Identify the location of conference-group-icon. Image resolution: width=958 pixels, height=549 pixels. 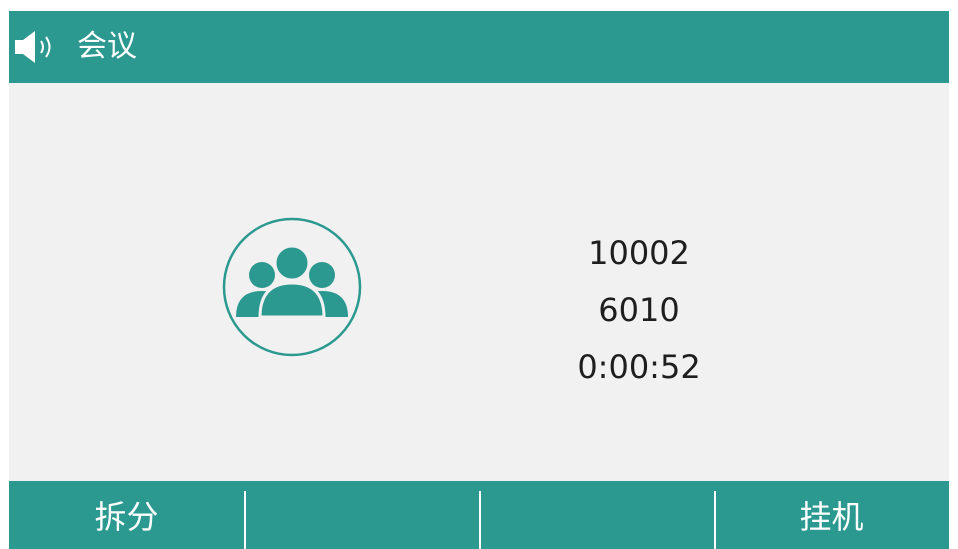
(292, 287).